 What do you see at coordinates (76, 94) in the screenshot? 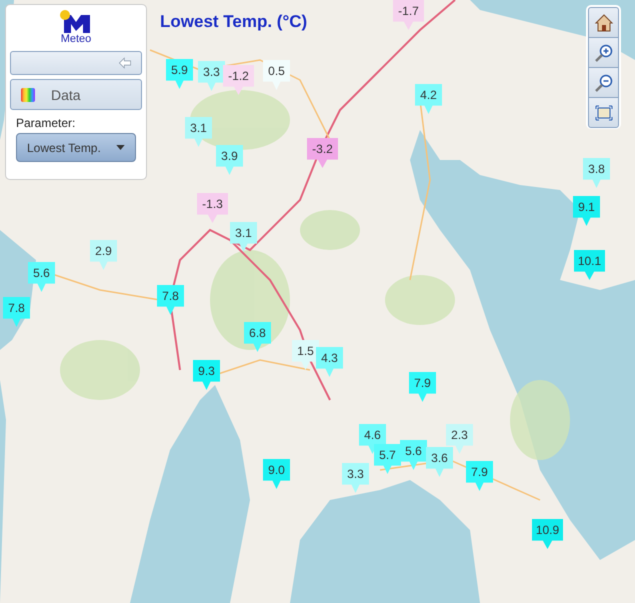
I see `data-button: Data` at bounding box center [76, 94].